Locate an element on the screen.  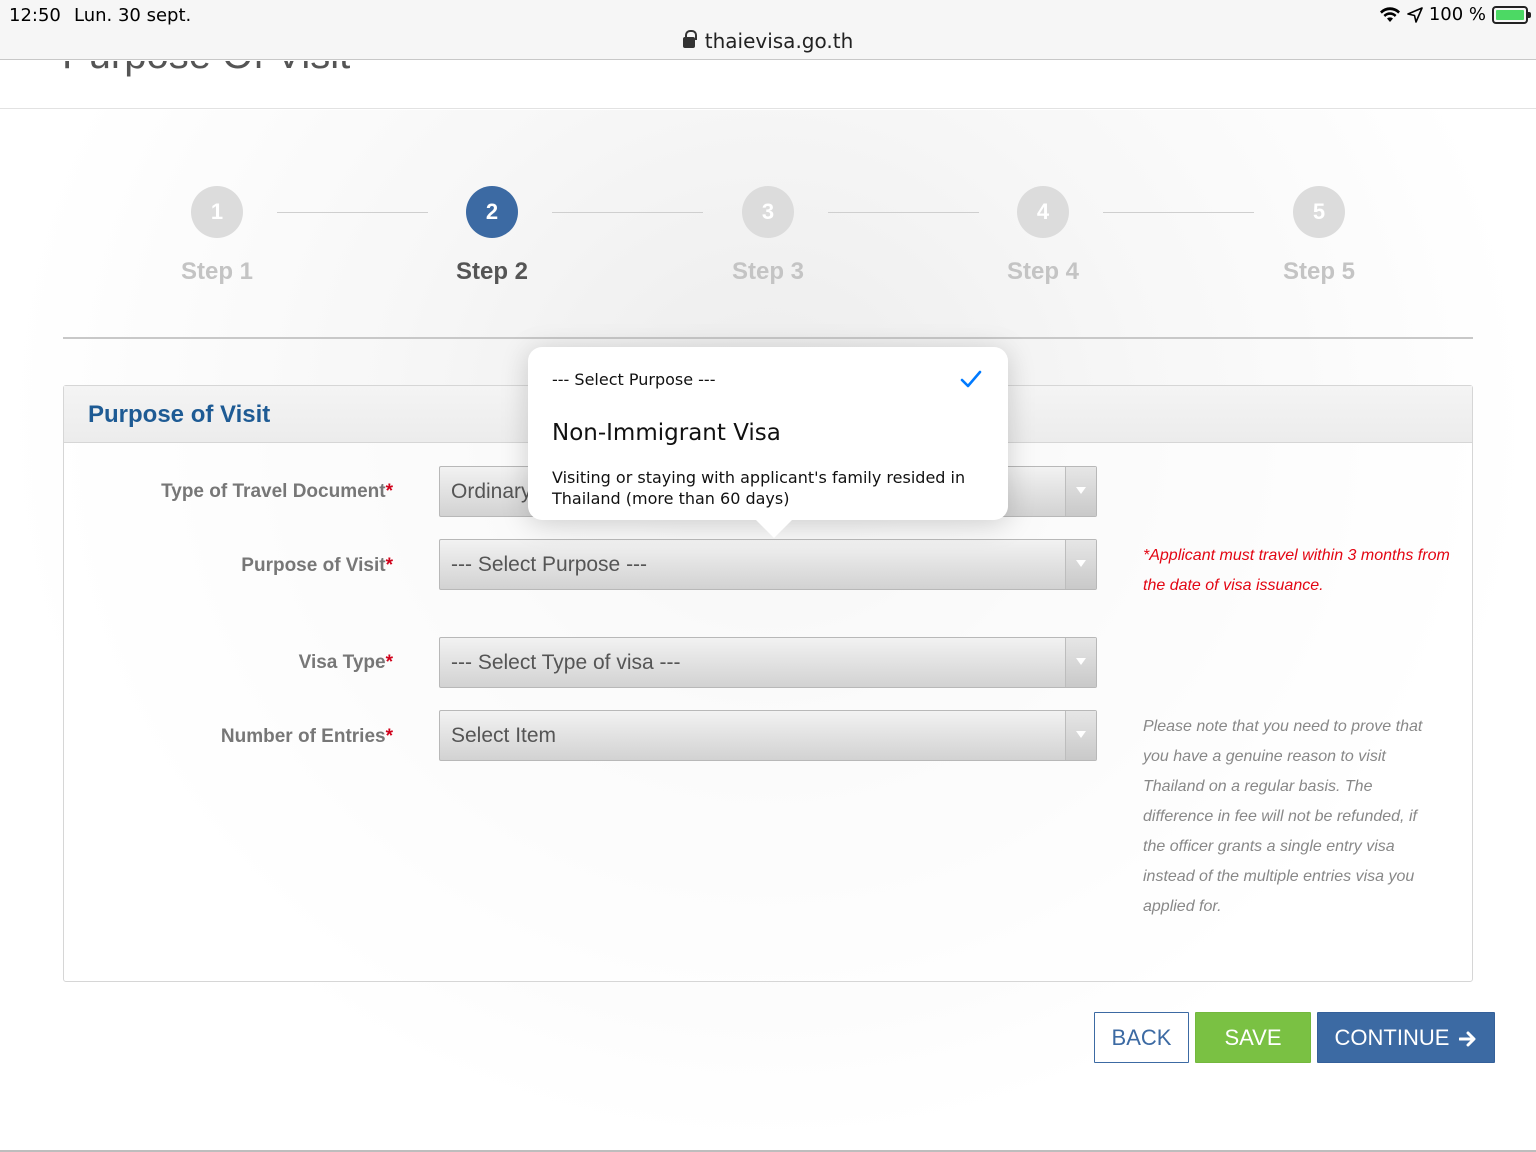
step-4: 4 Step 4 is located at coordinates (1043, 236).